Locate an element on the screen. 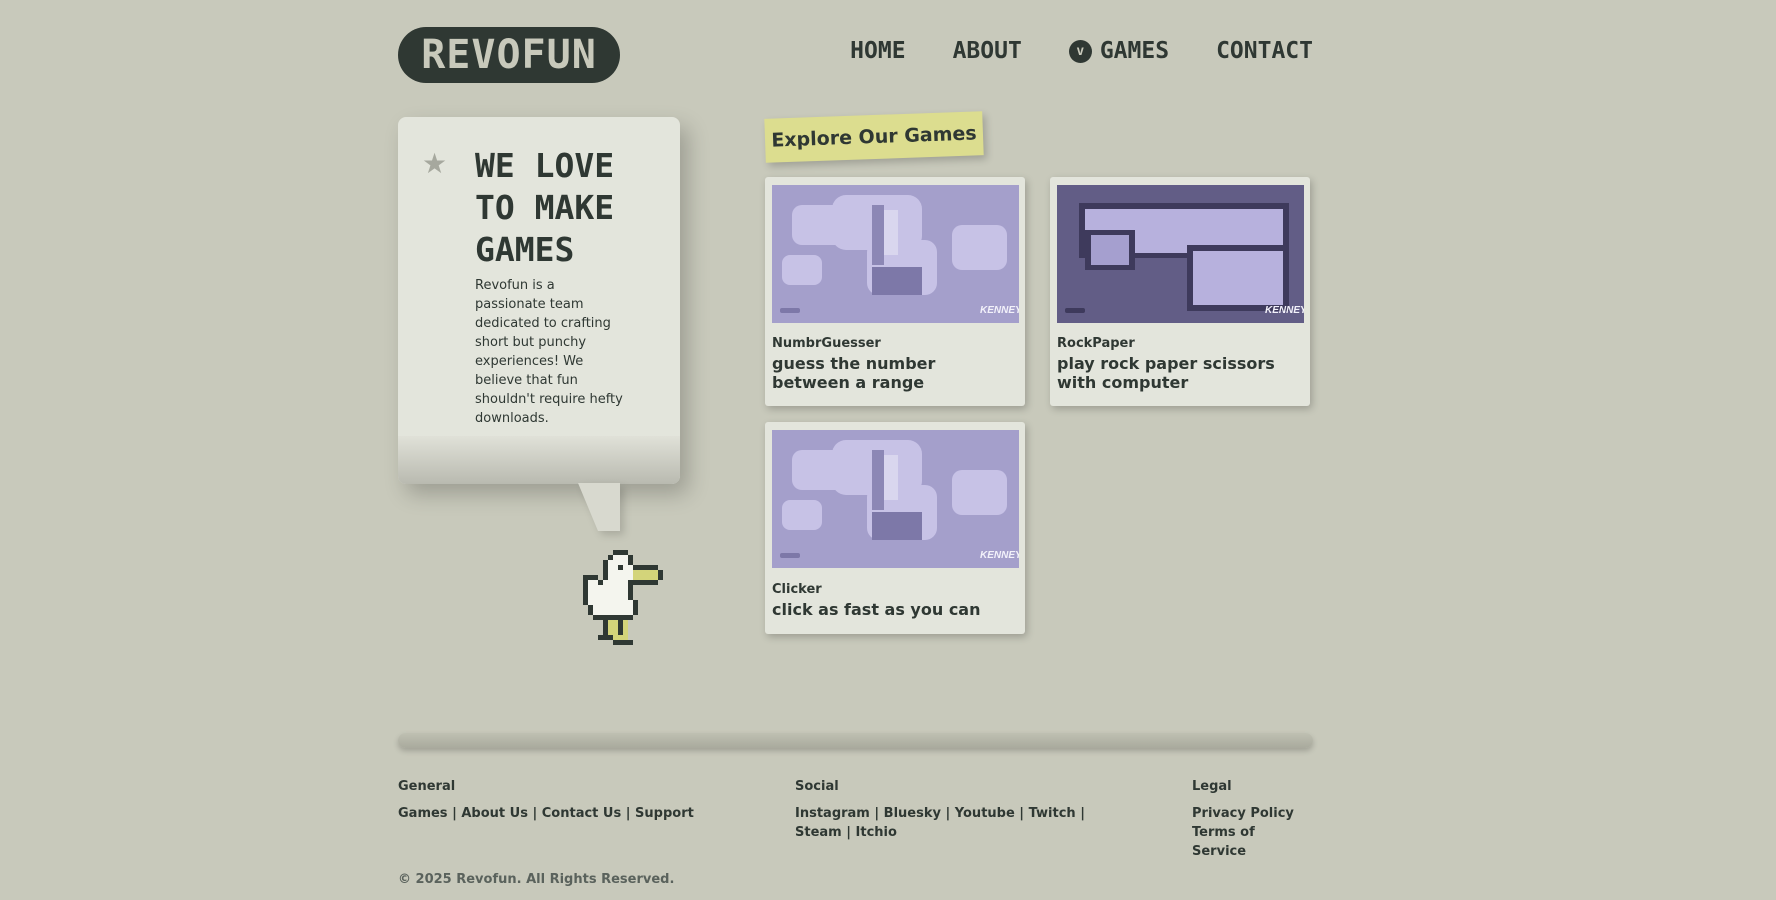 This screenshot has height=900, width=1776. game-card-clicker: KENNEY Clicker click as fast as you can is located at coordinates (895, 528).